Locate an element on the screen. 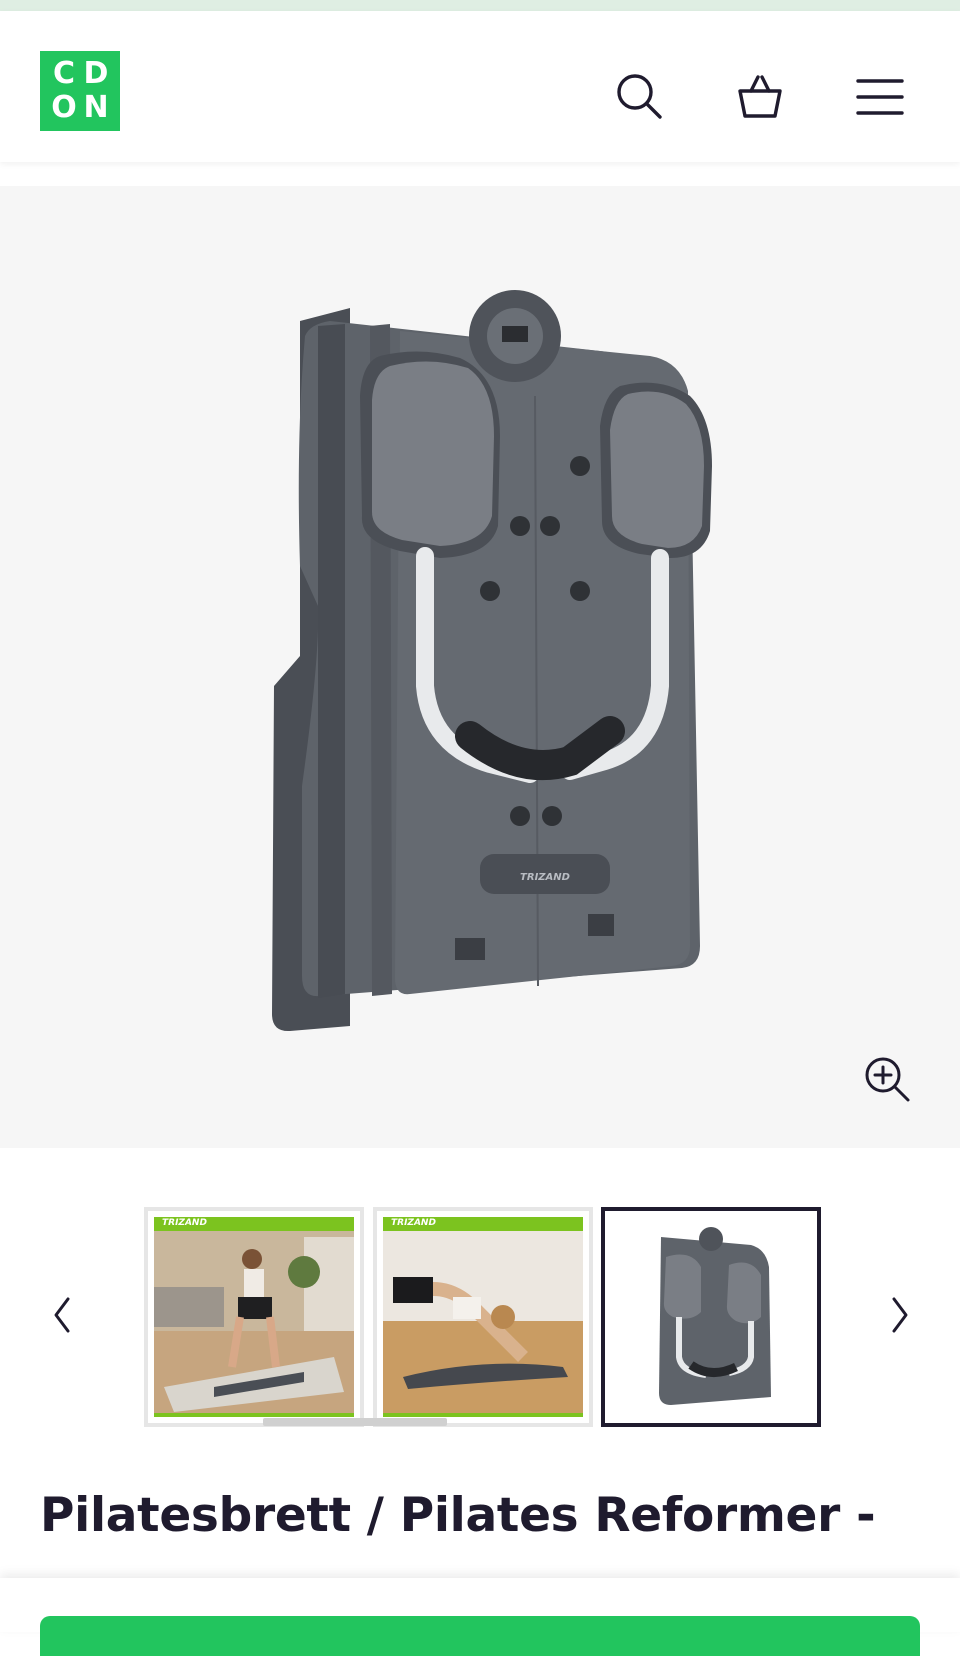 This screenshot has width=960, height=1656. cdon-logo: C D O N is located at coordinates (80, 91).